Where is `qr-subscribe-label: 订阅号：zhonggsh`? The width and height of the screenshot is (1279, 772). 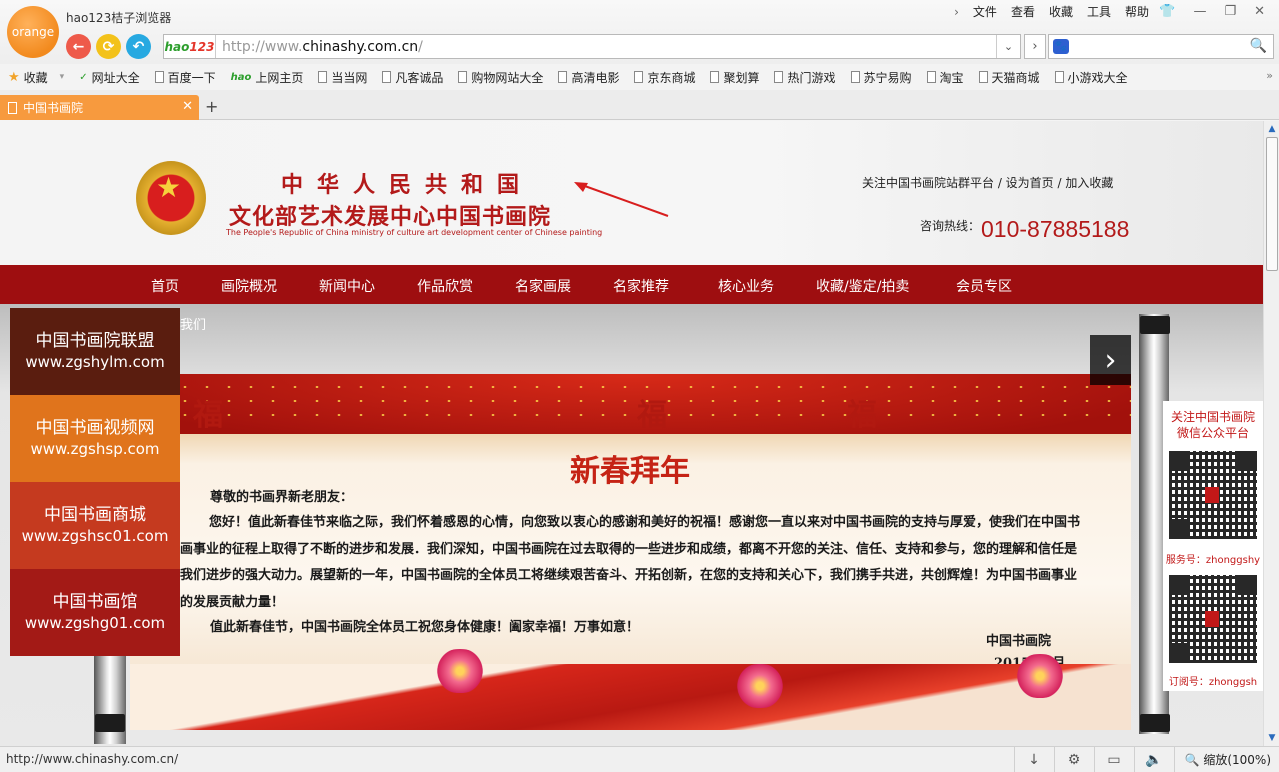 qr-subscribe-label: 订阅号：zhonggsh is located at coordinates (1213, 682).